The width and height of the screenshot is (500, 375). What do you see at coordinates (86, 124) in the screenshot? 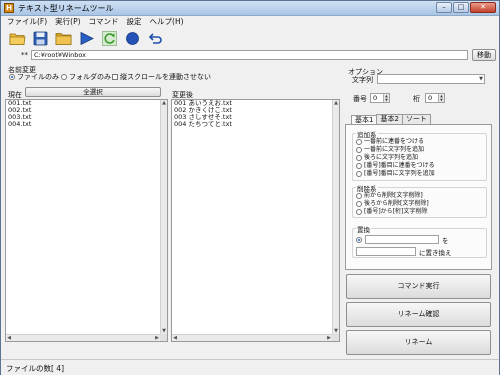
I see `list-item: 004.txt` at bounding box center [86, 124].